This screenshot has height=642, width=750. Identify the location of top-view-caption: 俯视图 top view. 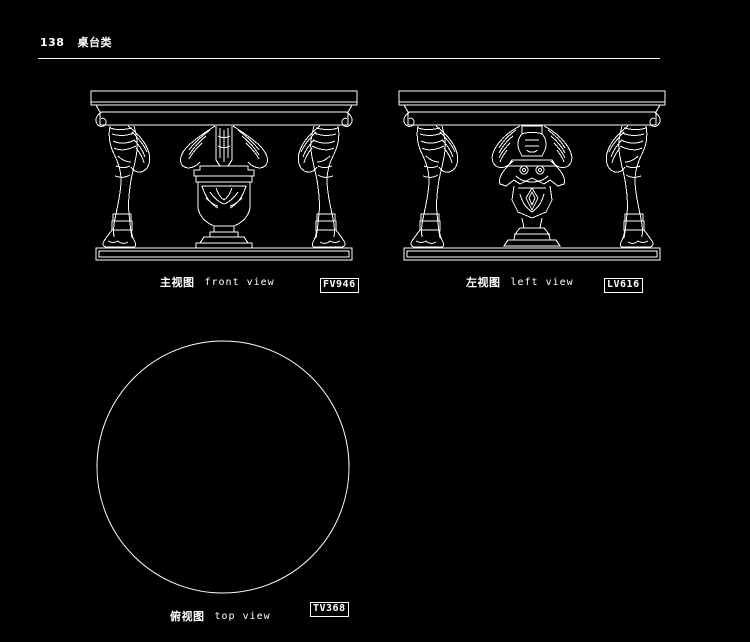
(220, 616).